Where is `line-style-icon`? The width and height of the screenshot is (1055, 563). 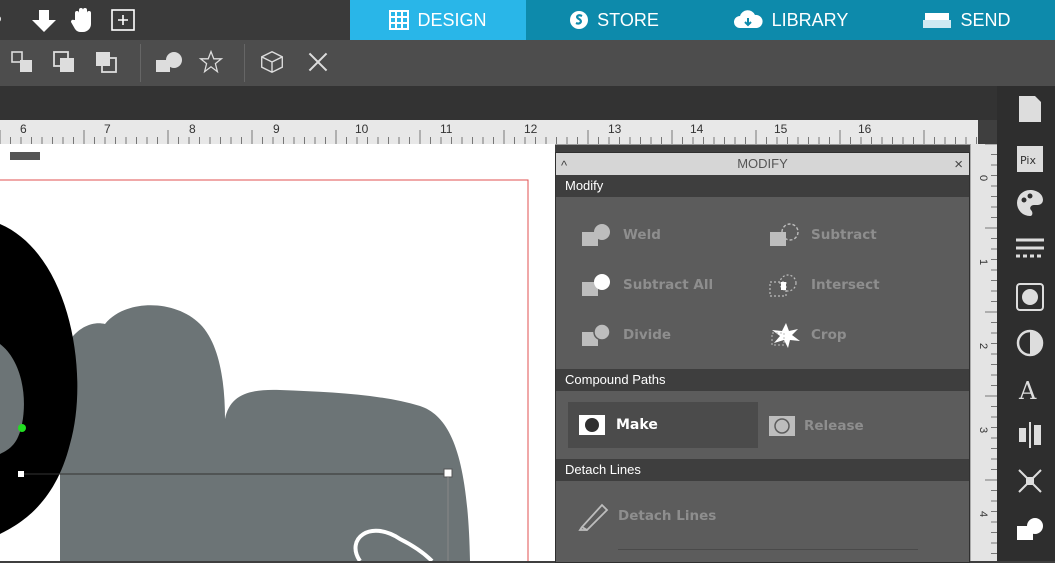 line-style-icon is located at coordinates (1030, 249).